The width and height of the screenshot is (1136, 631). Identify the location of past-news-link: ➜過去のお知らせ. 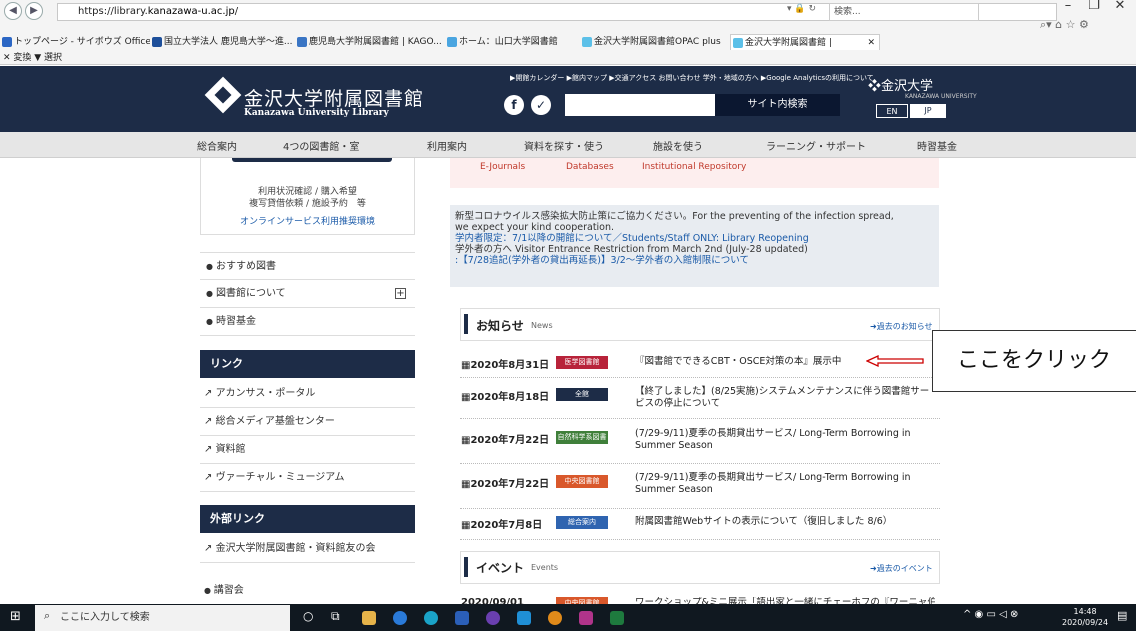
(901, 326).